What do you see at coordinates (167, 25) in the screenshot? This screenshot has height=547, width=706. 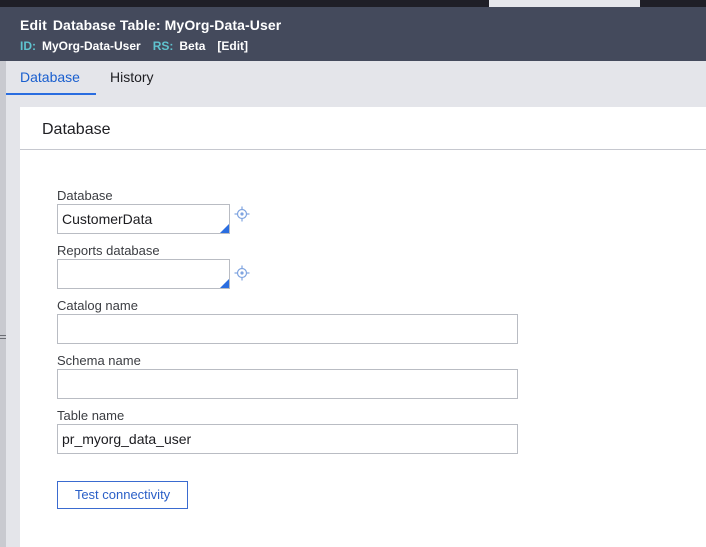 I see `title-rest: Database Table: MyOrg-Data-User` at bounding box center [167, 25].